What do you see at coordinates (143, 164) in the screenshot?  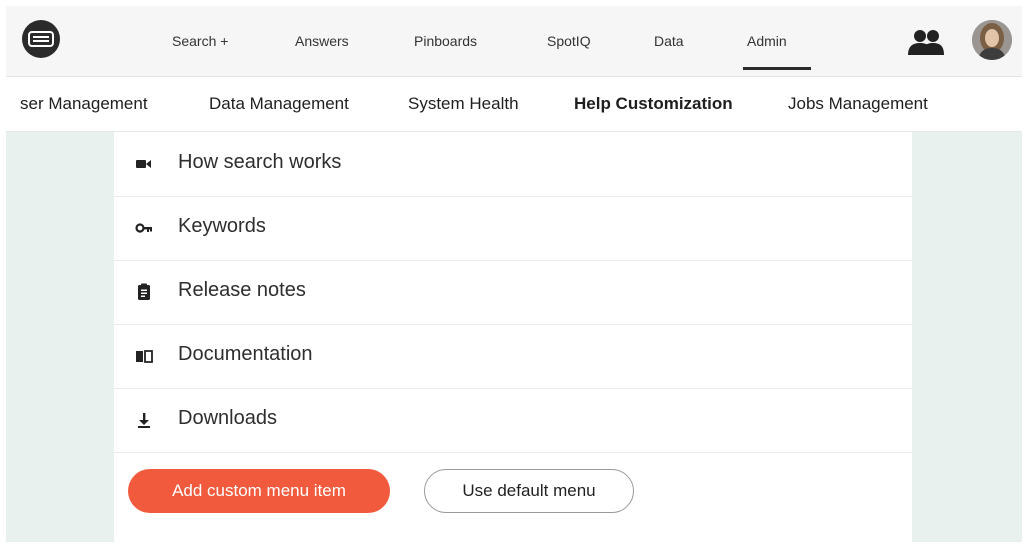 I see `video-camera-icon` at bounding box center [143, 164].